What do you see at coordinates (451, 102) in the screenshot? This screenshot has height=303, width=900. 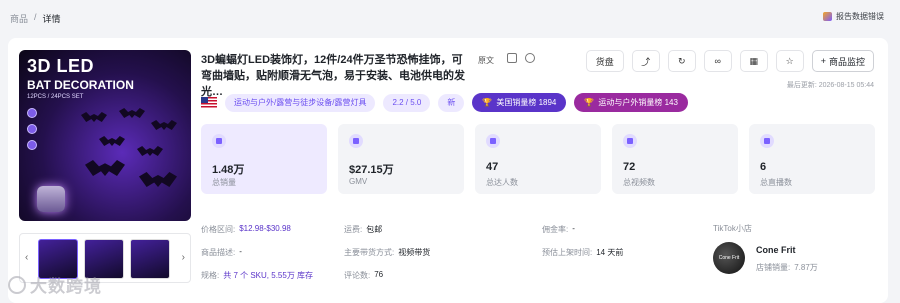 I see `new-tag: 新` at bounding box center [451, 102].